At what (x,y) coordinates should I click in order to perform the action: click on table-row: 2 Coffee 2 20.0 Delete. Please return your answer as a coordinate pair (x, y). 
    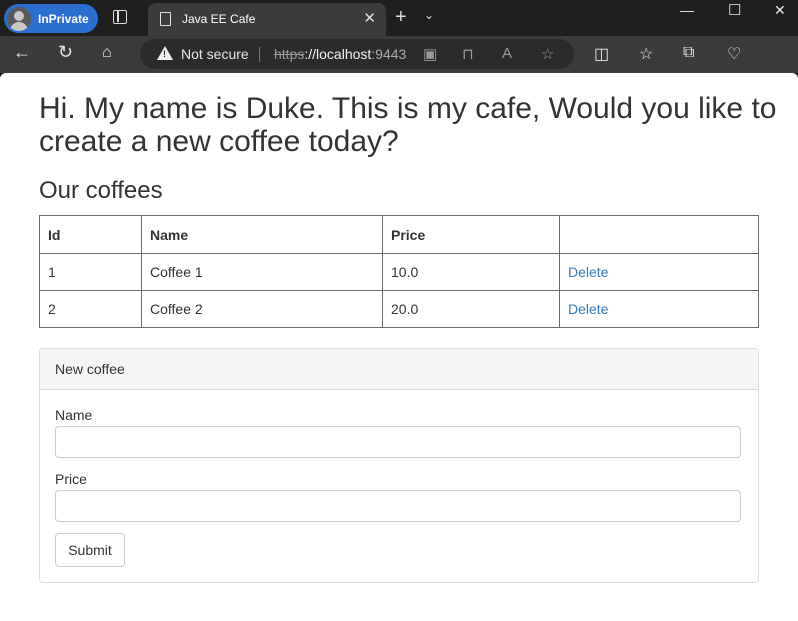
    Looking at the image, I should click on (399, 309).